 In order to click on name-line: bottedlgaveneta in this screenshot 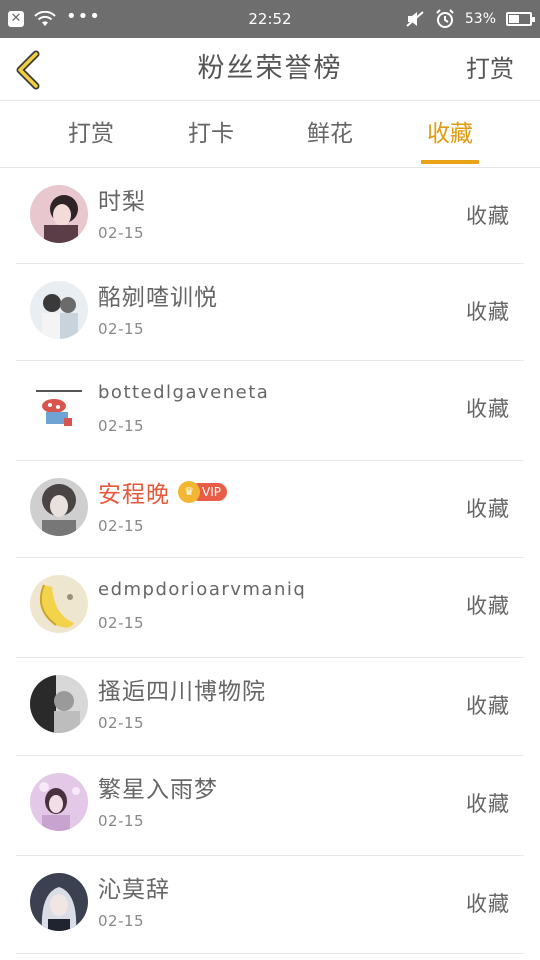, I will do `click(183, 392)`.